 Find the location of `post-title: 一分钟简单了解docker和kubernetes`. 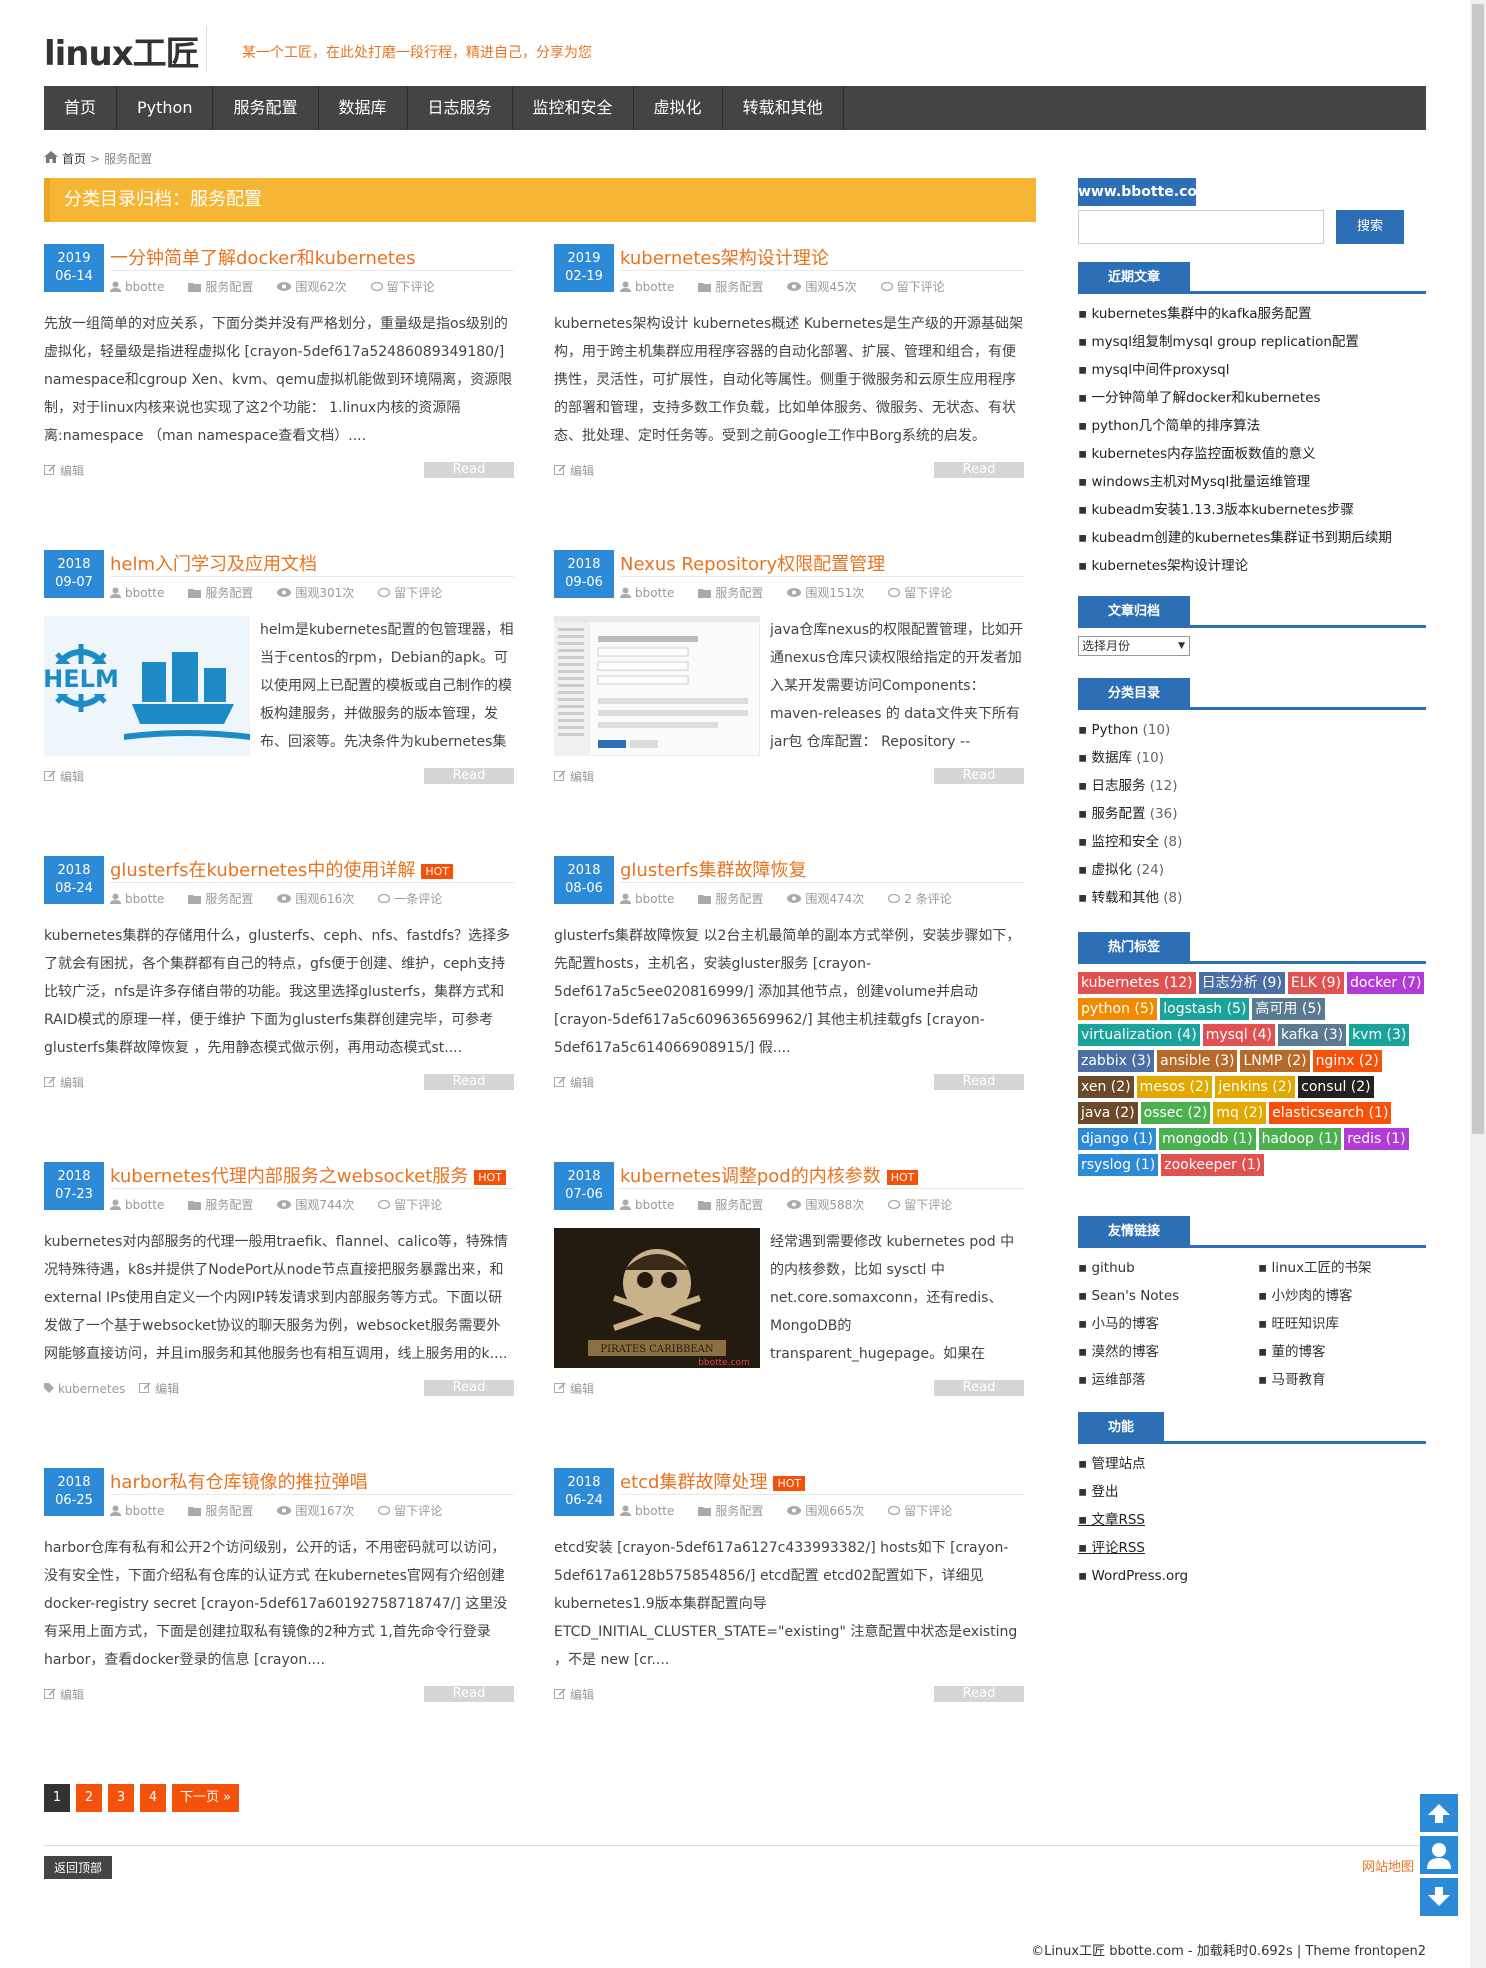

post-title: 一分钟简单了解docker和kubernetes is located at coordinates (262, 257).